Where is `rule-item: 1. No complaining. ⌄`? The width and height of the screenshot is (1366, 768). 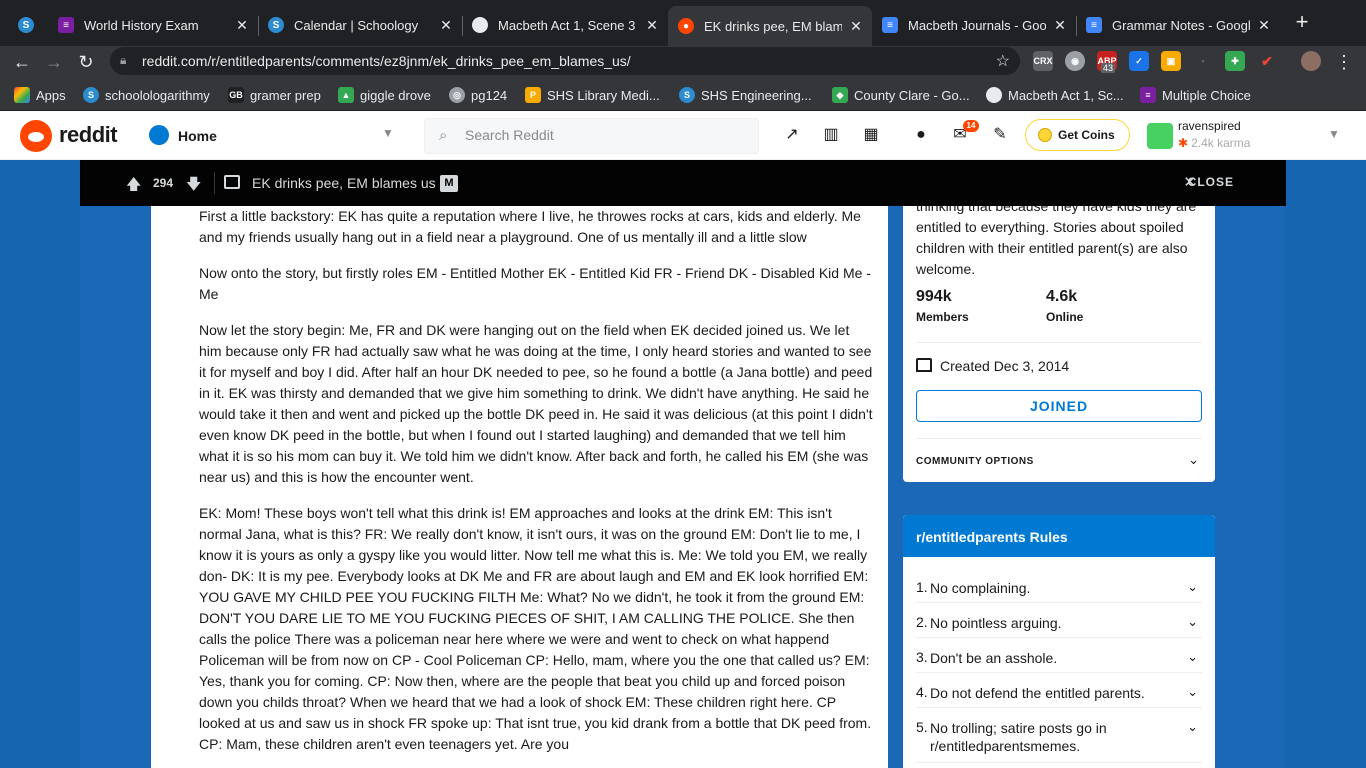
rule-item: 1. No complaining. ⌄ is located at coordinates (1059, 591).